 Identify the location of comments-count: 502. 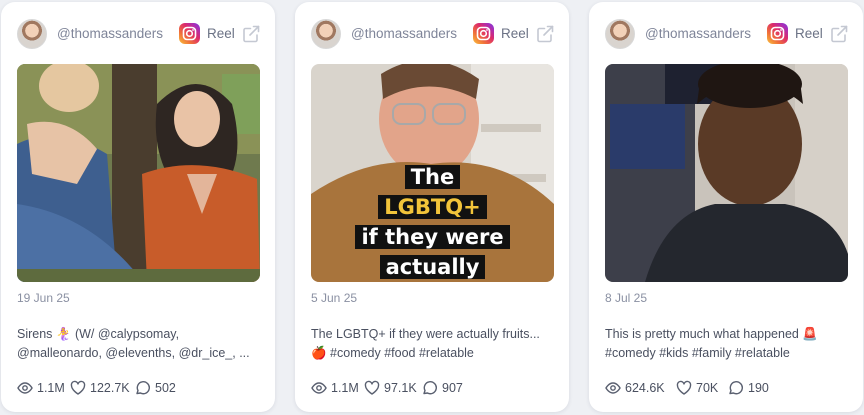
(165, 388).